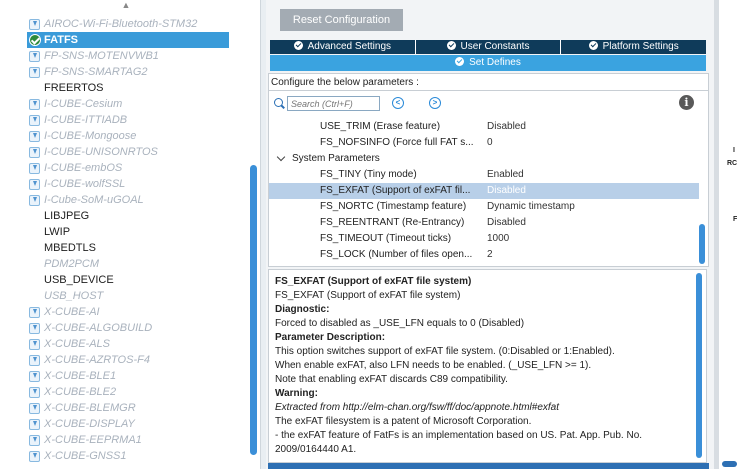 Image resolution: width=737 pixels, height=469 pixels. What do you see at coordinates (124, 152) in the screenshot?
I see `component-item: I-CUBE-UNISONRTOS` at bounding box center [124, 152].